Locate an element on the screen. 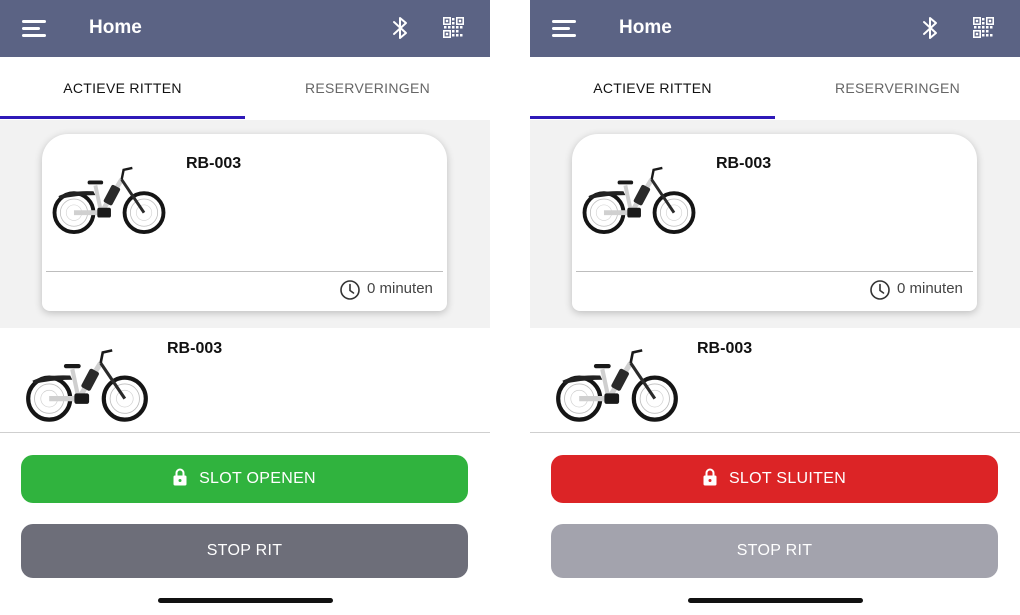 Image resolution: width=1020 pixels, height=615 pixels. unlock-button-label: SLOT OPENEN is located at coordinates (257, 478).